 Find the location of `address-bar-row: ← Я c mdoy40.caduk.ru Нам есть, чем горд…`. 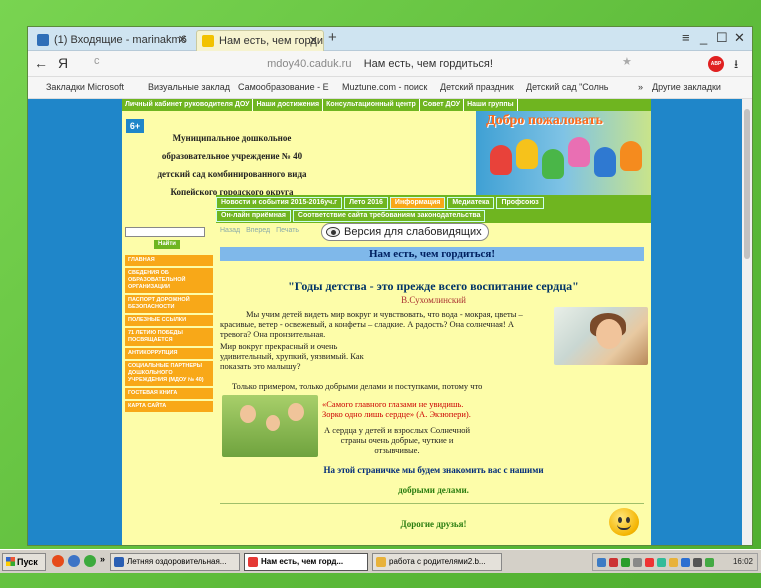

address-bar-row: ← Я c mdoy40.caduk.ru Нам есть, чем горд… is located at coordinates (390, 64).